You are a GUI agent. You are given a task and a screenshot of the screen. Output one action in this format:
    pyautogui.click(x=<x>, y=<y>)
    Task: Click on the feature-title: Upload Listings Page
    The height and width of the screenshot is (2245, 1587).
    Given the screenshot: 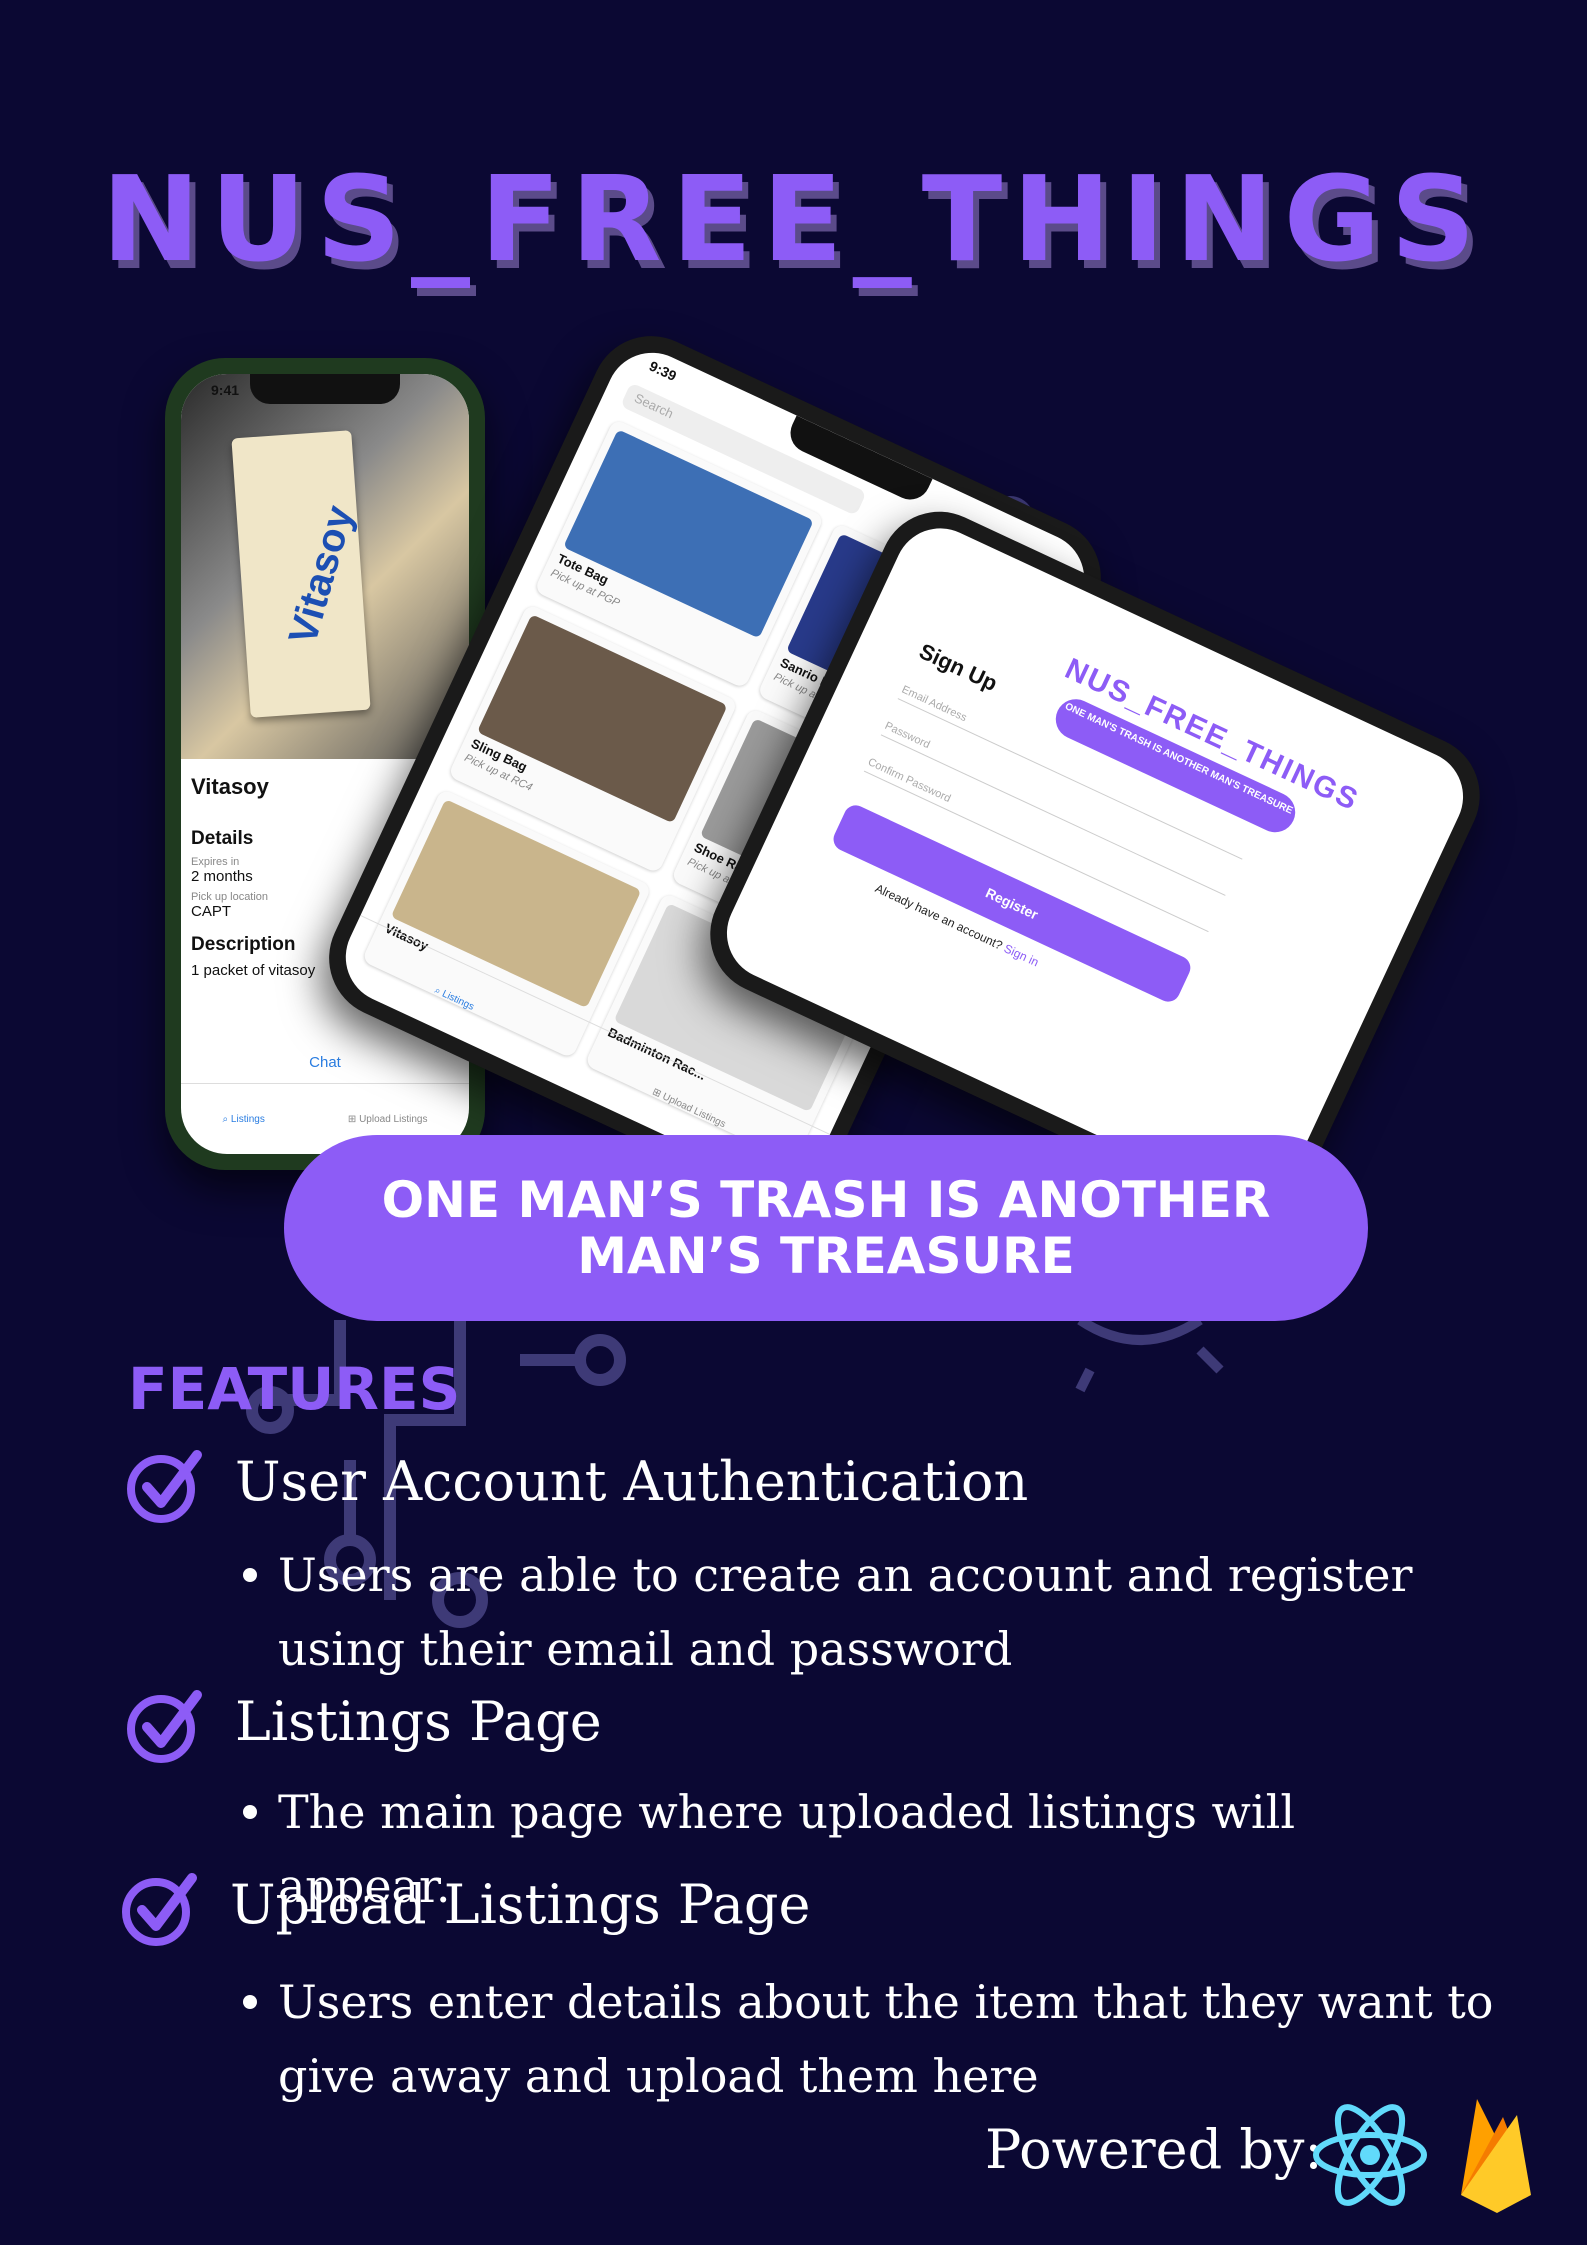 What is the action you would take?
    pyautogui.click(x=520, y=1904)
    